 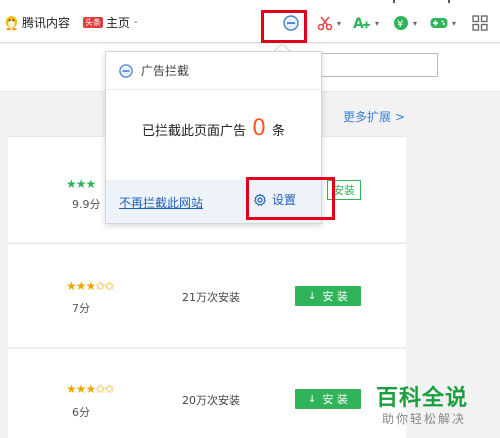 What do you see at coordinates (165, 71) in the screenshot?
I see `popup-title: 广告拦截` at bounding box center [165, 71].